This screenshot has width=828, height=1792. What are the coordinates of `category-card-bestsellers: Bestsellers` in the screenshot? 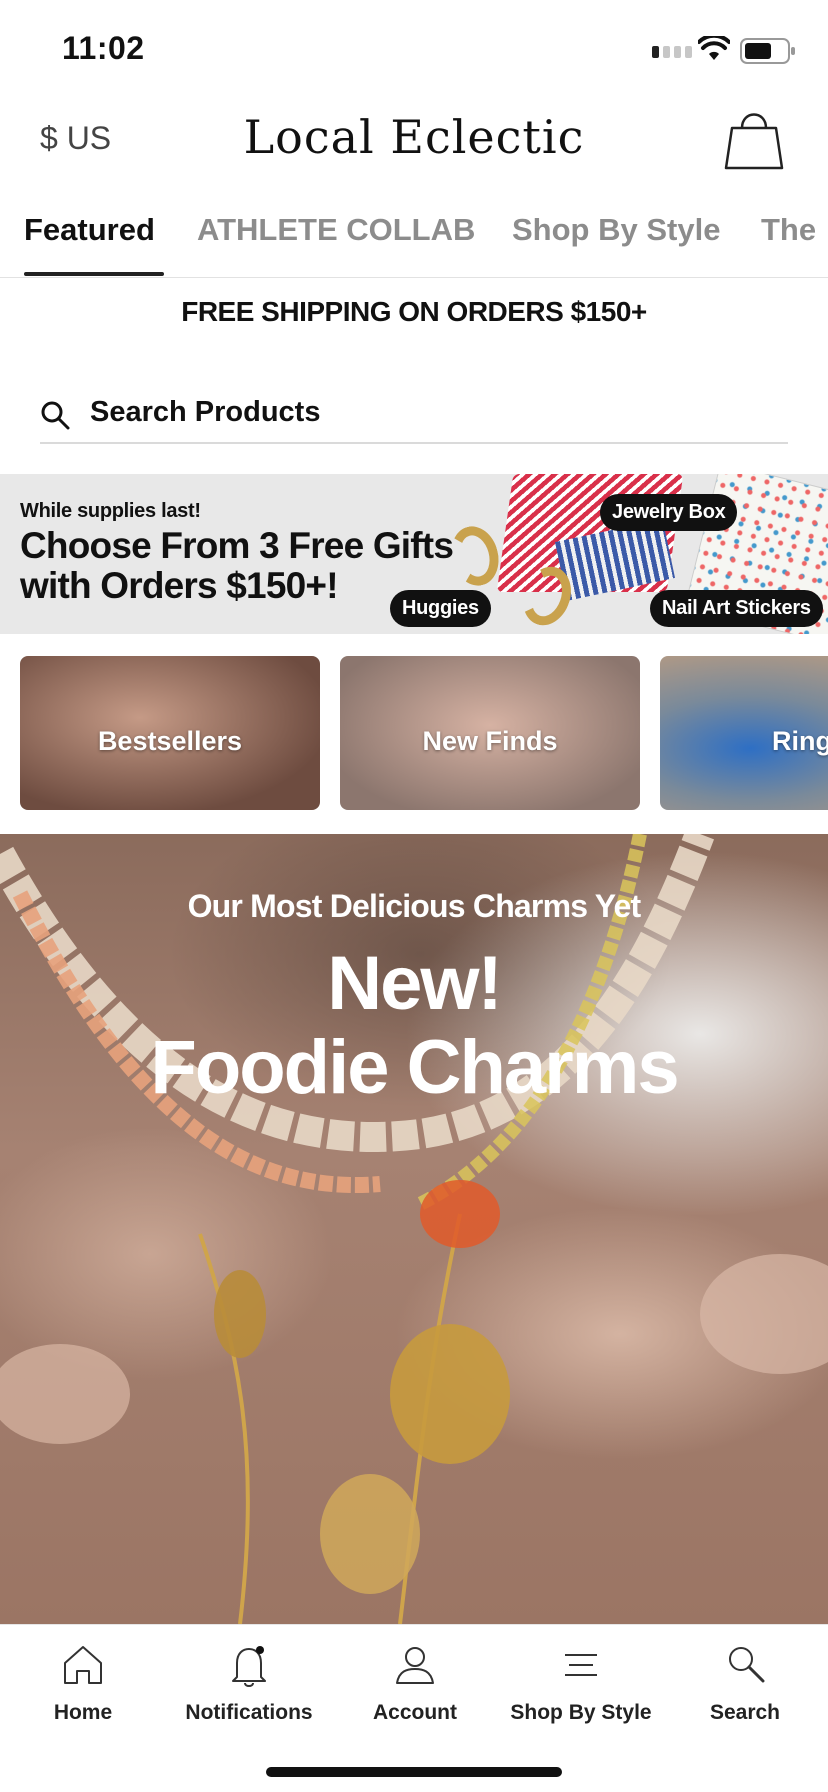 It's located at (170, 733).